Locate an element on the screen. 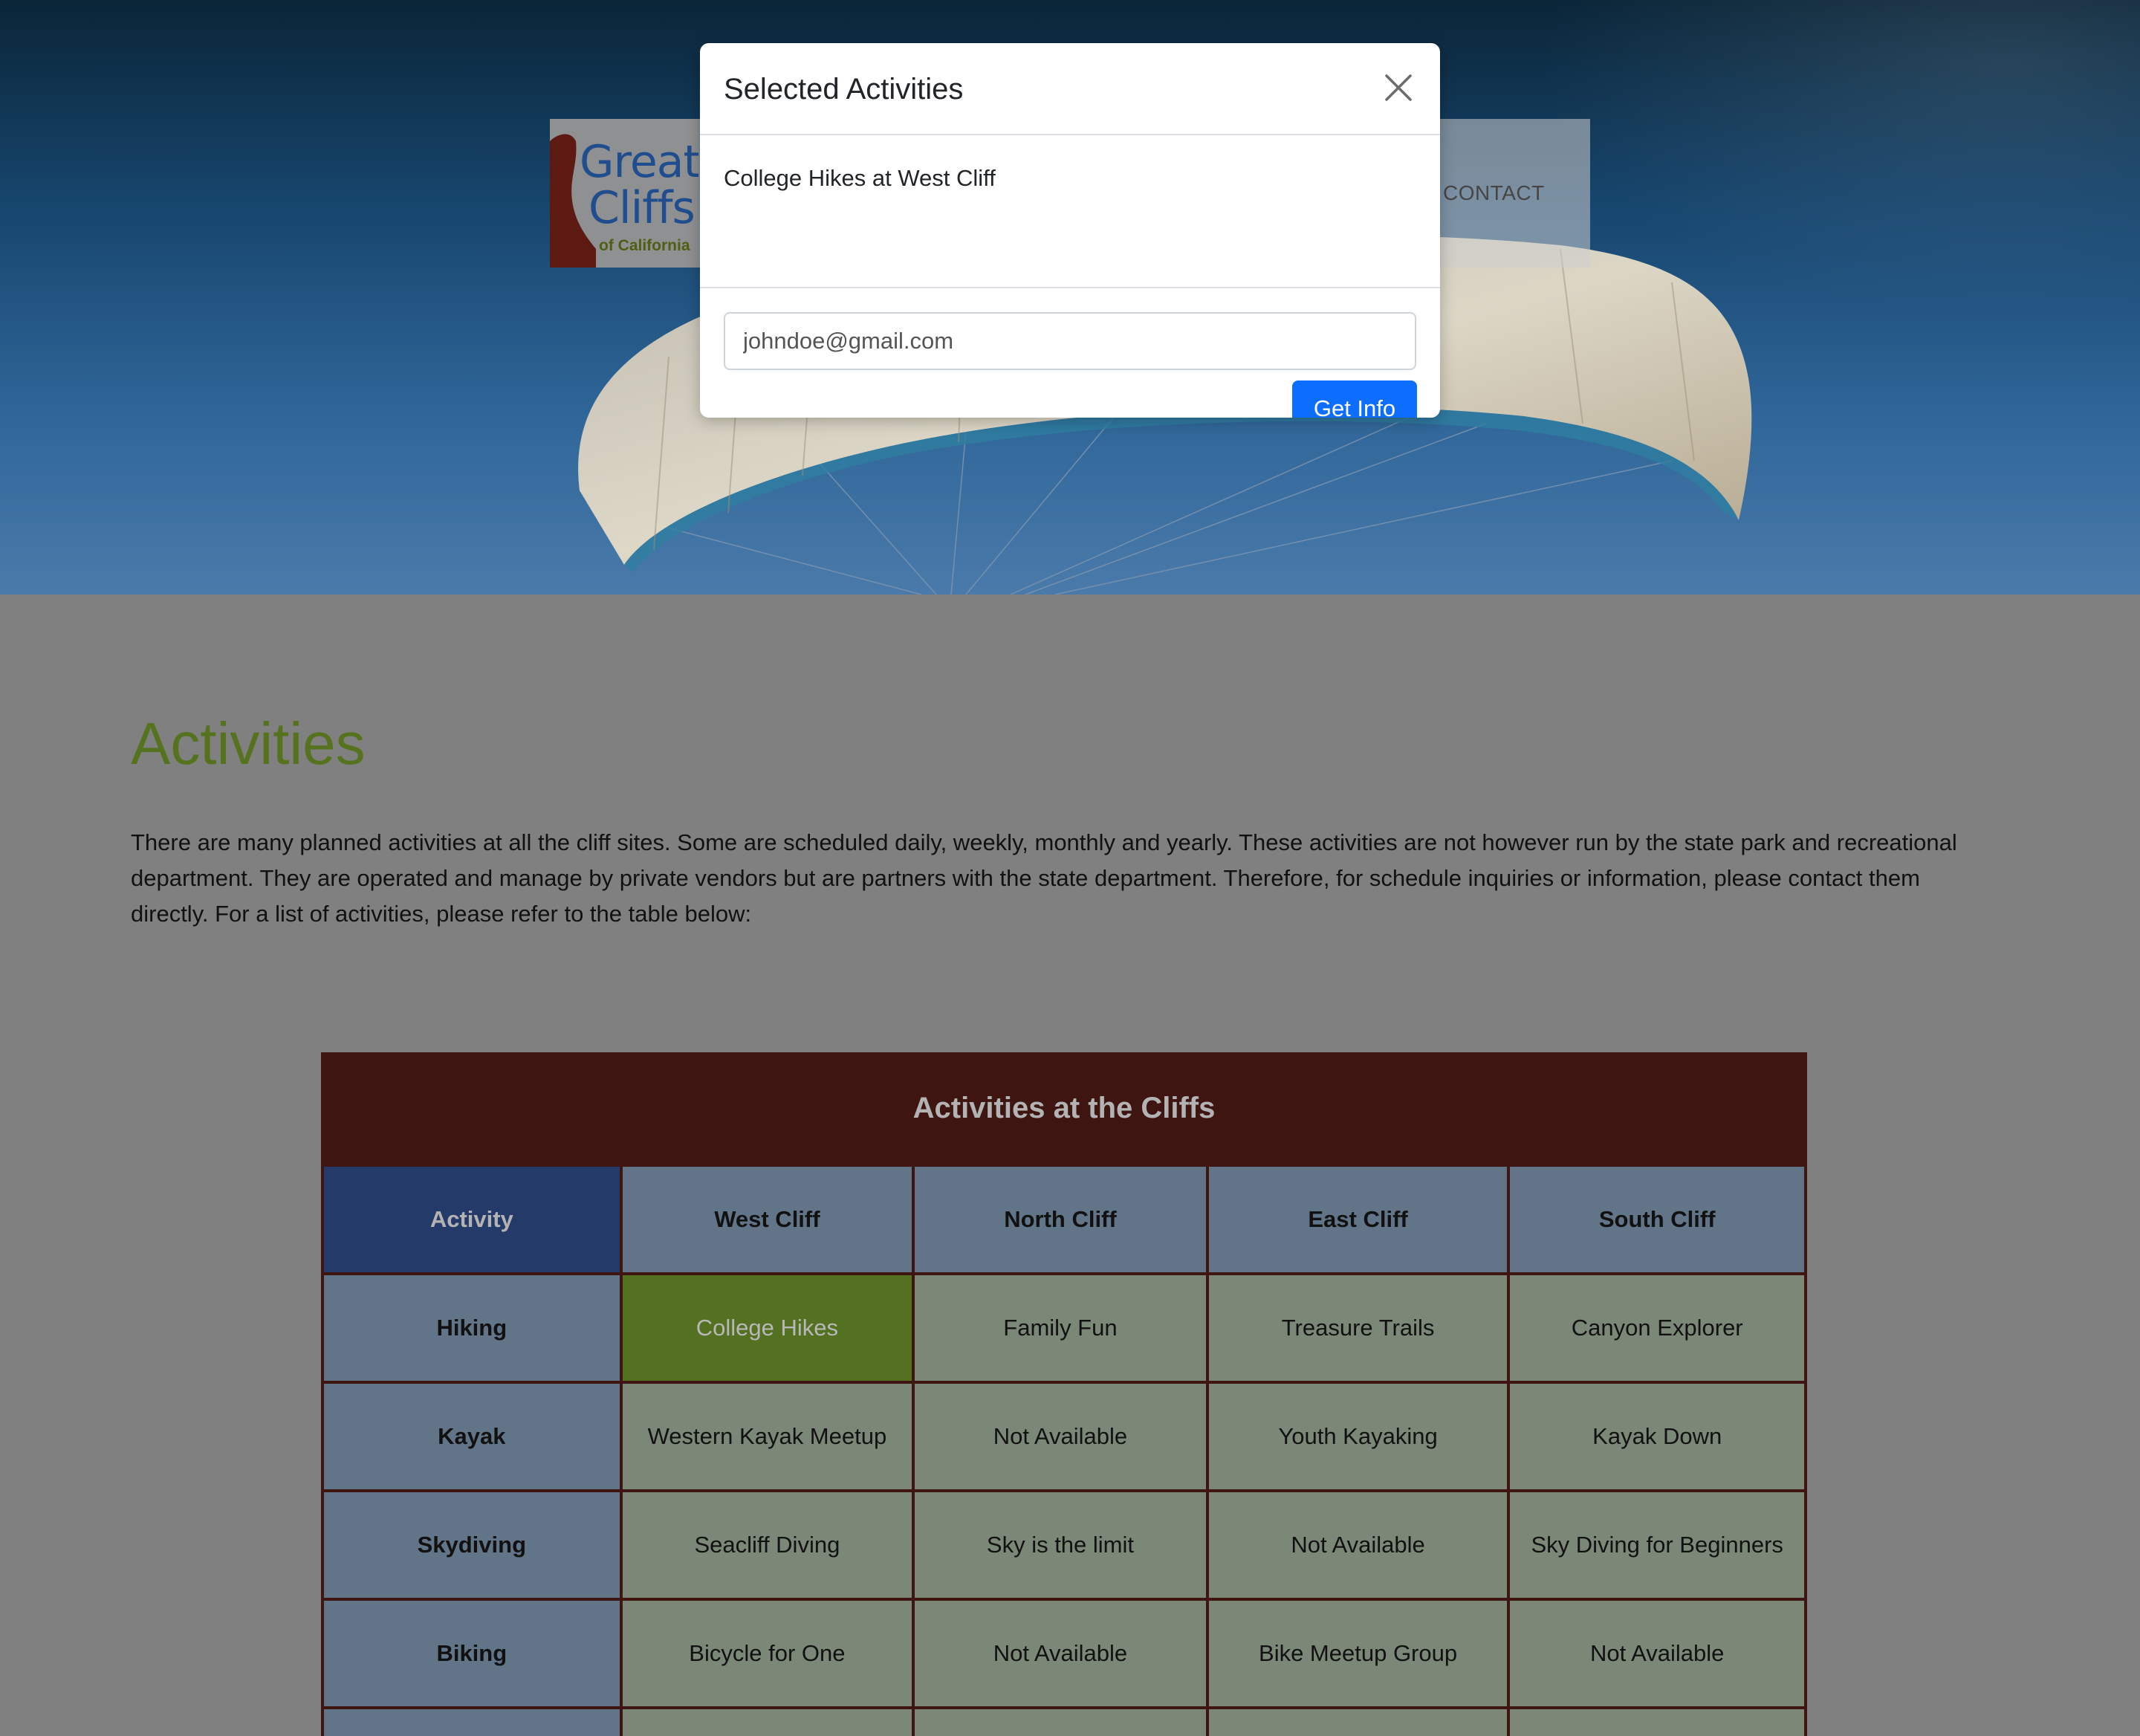 The height and width of the screenshot is (1736, 2140). modal-body: College Hikes at West Cliff is located at coordinates (1070, 211).